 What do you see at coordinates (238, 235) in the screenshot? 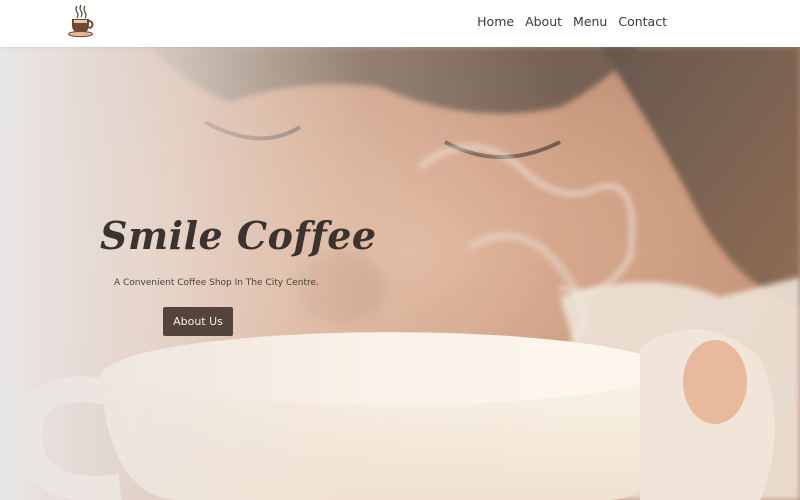
I see `hero-title: Smile Coffee` at bounding box center [238, 235].